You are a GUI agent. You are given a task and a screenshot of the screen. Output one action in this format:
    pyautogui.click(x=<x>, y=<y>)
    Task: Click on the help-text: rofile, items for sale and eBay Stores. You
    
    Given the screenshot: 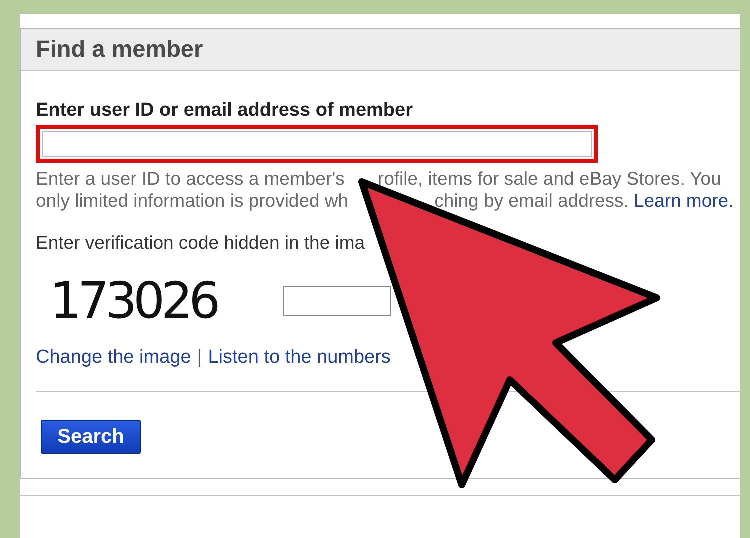 What is the action you would take?
    pyautogui.click(x=550, y=179)
    